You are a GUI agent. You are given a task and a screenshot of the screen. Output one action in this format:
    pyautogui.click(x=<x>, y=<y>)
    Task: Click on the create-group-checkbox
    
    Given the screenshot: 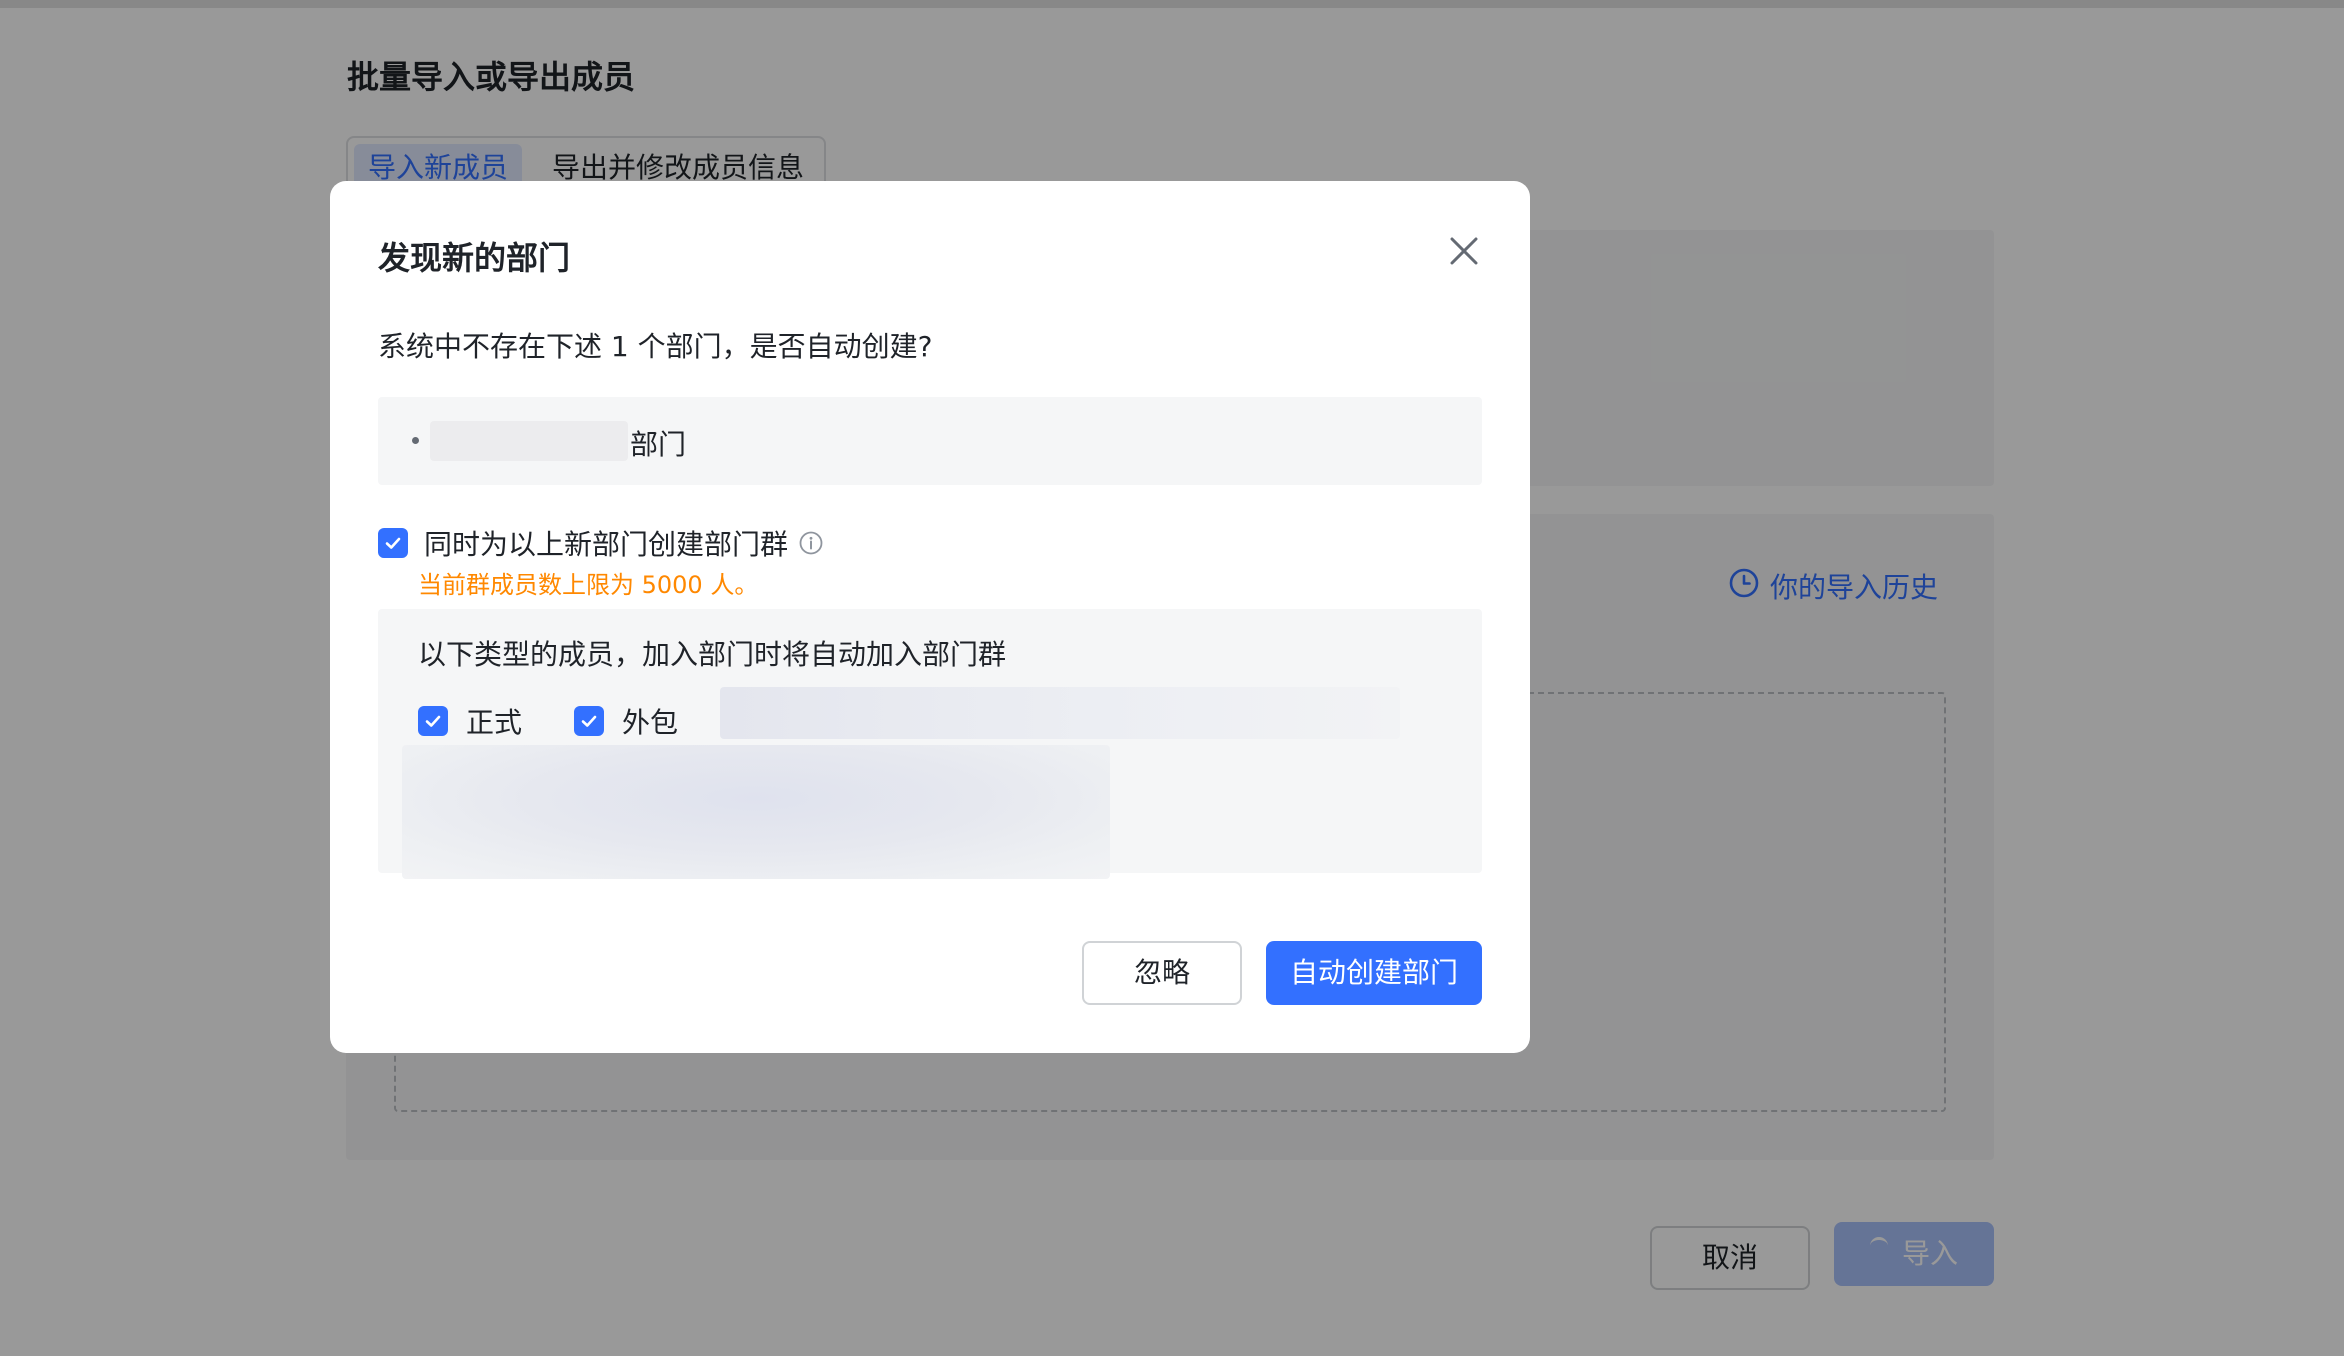 What is the action you would take?
    pyautogui.click(x=393, y=543)
    